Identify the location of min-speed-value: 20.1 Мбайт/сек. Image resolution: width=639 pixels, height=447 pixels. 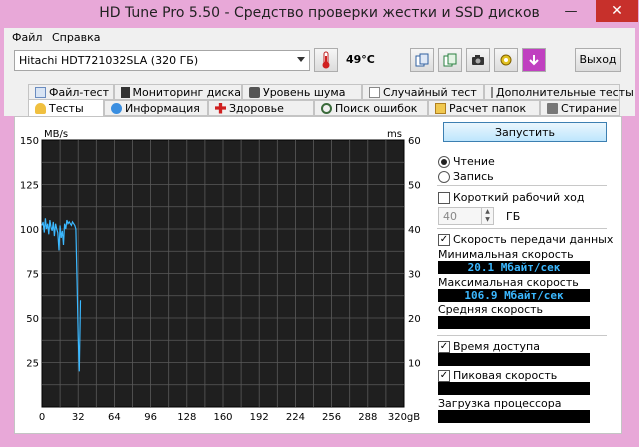
(514, 267).